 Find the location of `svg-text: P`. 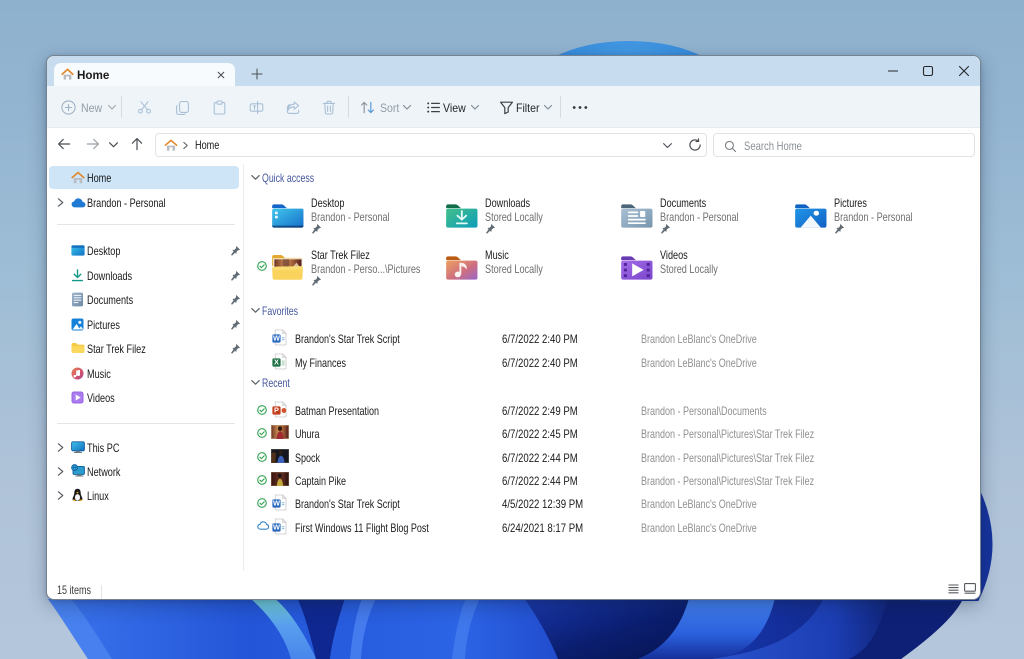

svg-text: P is located at coordinates (276, 410).